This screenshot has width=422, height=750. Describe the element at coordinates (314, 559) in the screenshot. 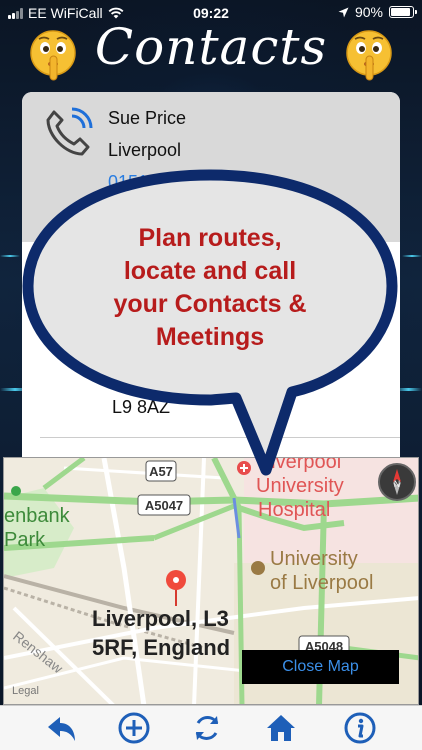

I see `university-label-1: University` at that location.